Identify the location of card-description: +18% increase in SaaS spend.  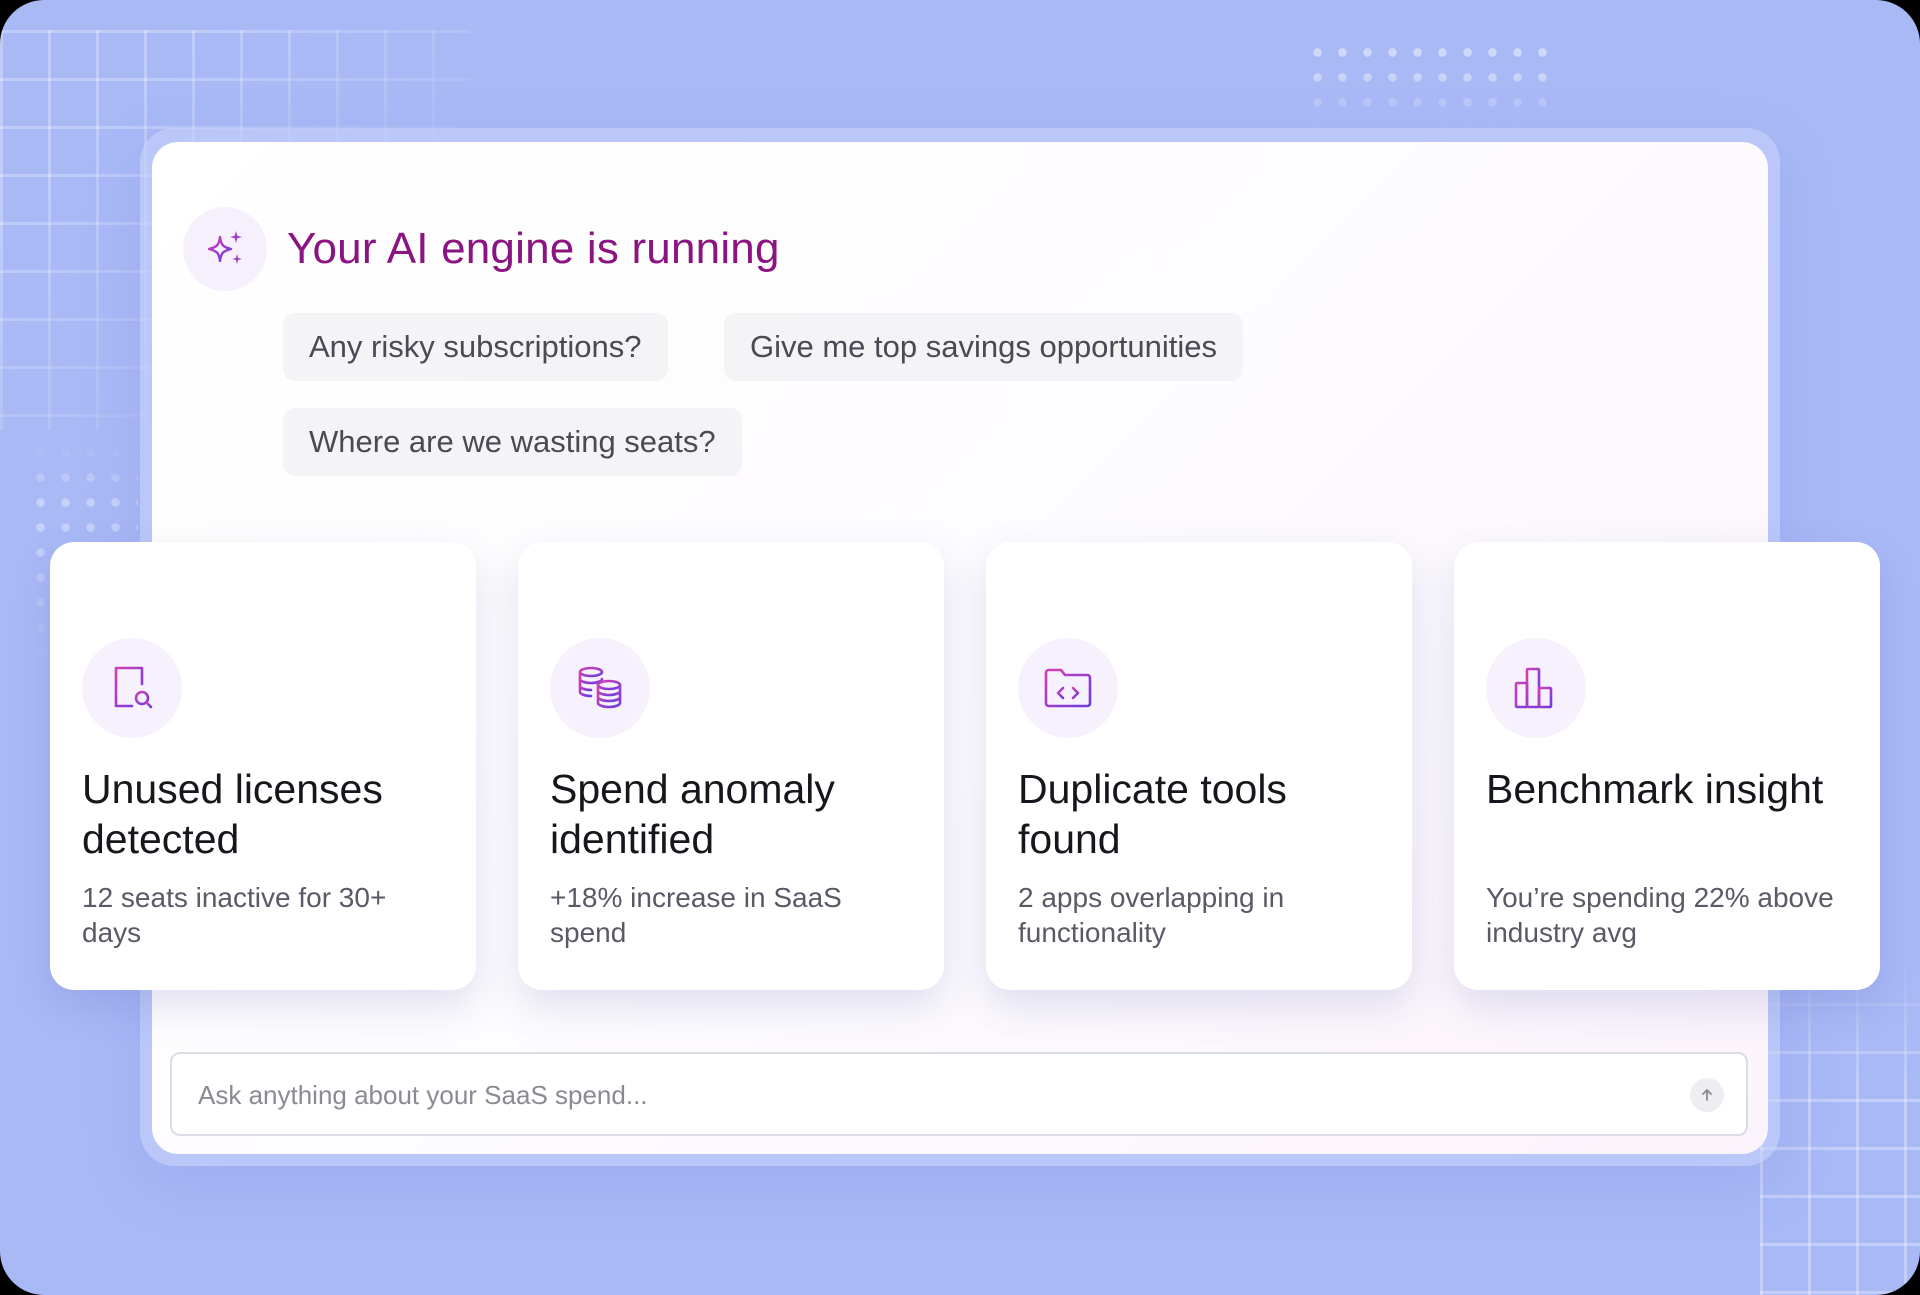
(696, 915).